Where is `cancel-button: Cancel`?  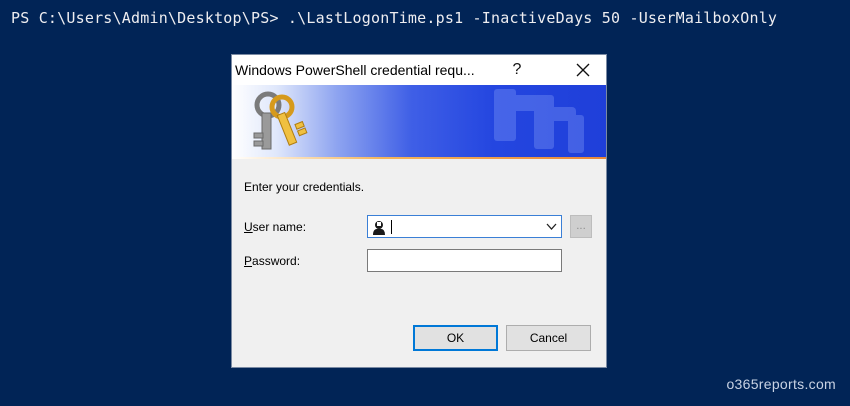
cancel-button: Cancel is located at coordinates (548, 338).